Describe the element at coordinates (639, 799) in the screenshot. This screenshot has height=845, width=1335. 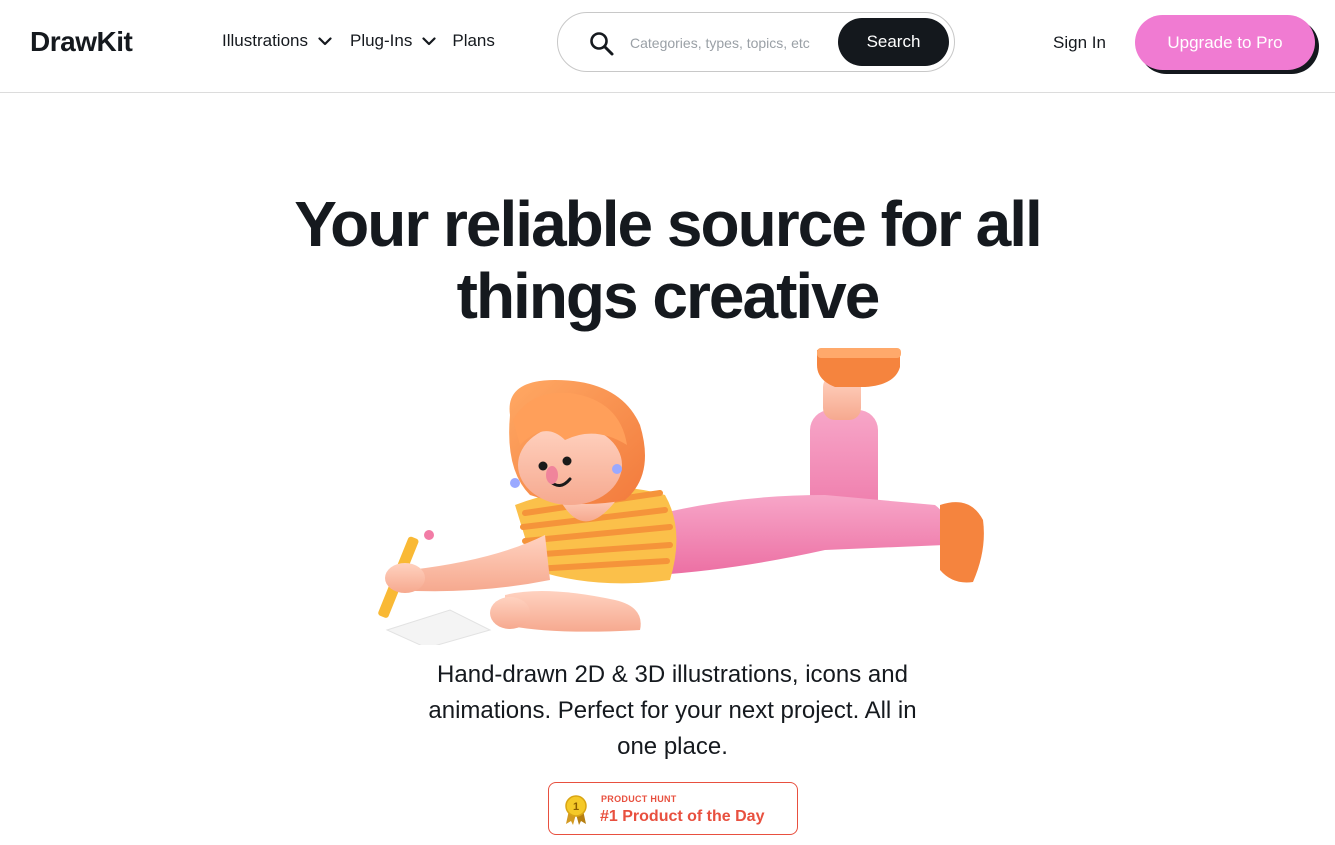
I see `badge-eyebrow: PRODUCT HUNT` at that location.